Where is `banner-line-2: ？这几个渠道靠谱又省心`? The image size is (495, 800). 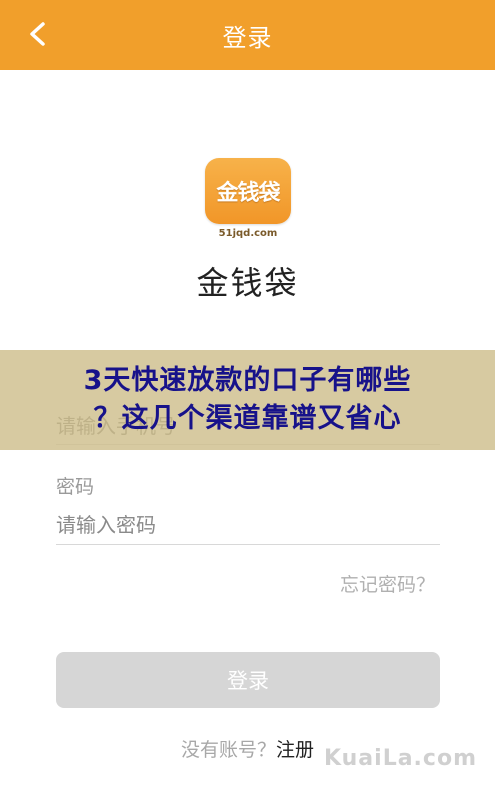 banner-line-2: ？这几个渠道靠谱又省心 is located at coordinates (247, 418).